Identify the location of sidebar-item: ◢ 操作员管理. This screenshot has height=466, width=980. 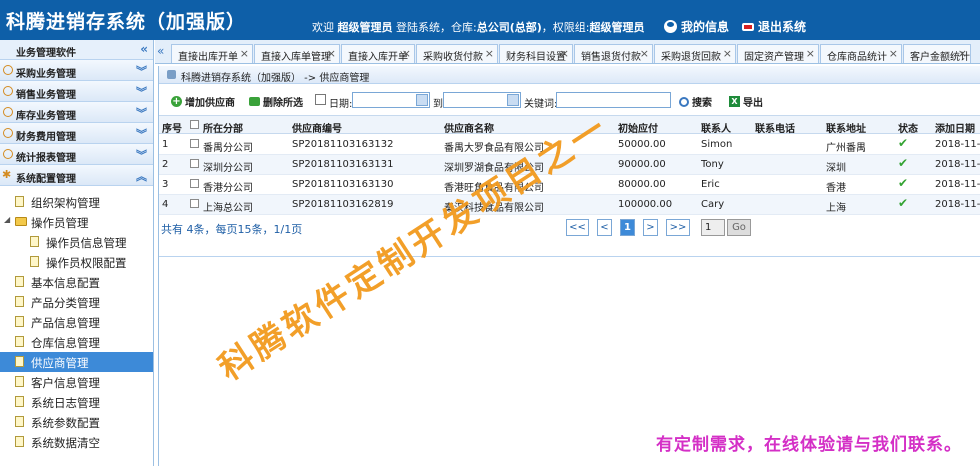
(76, 222).